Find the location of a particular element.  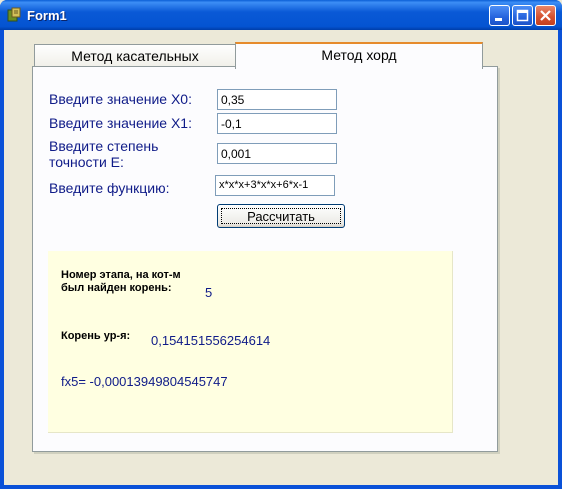

function-label: Введите функцию: is located at coordinates (109, 188).